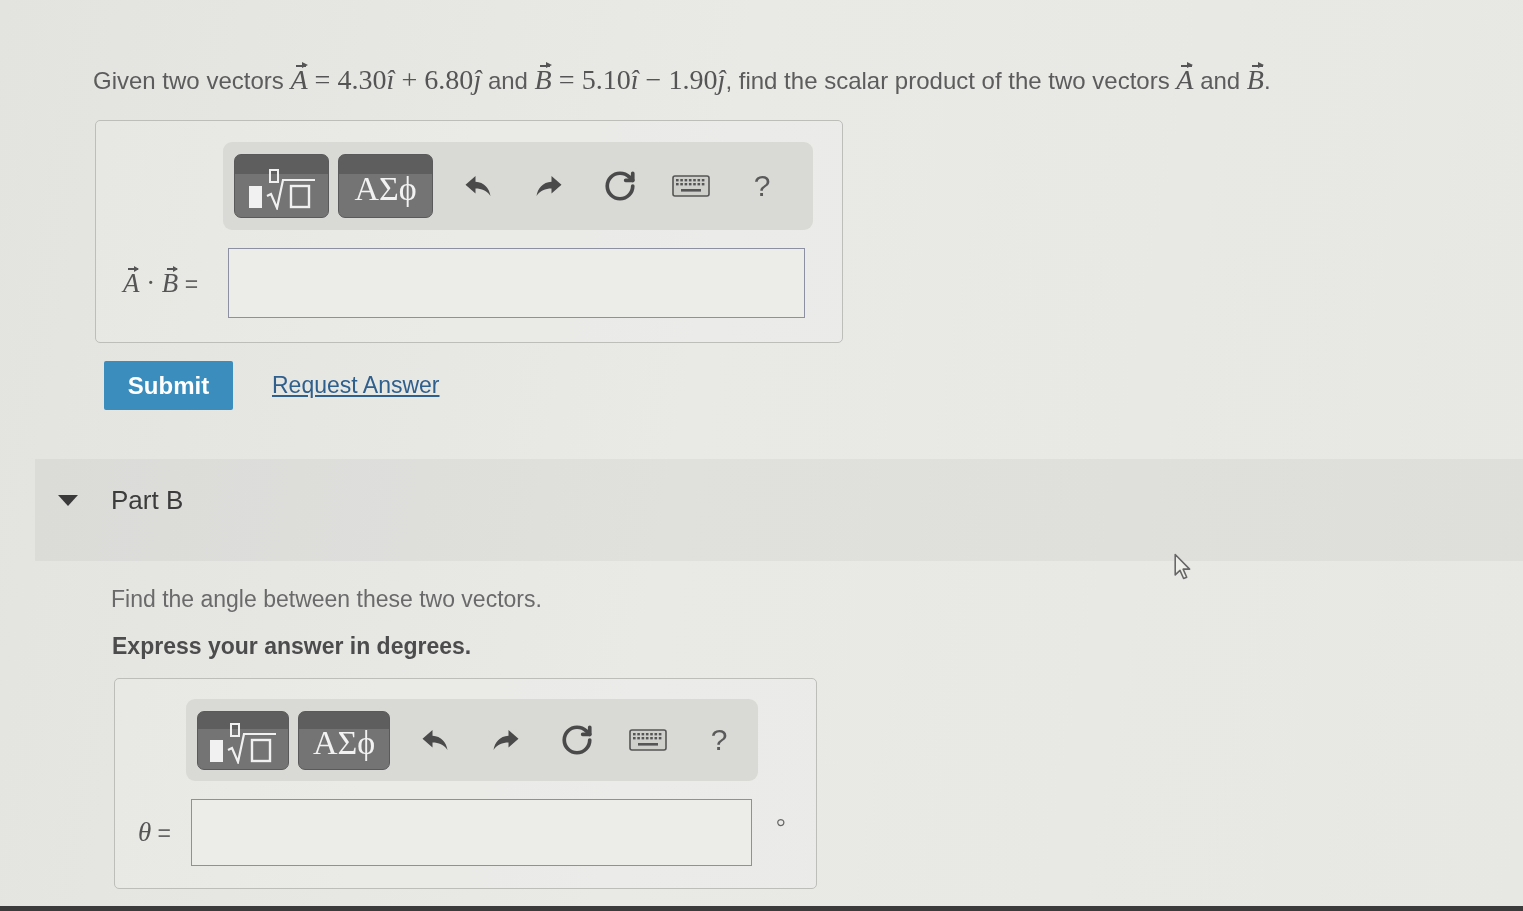  Describe the element at coordinates (1183, 566) in the screenshot. I see `mouse-pointer-icon` at that location.